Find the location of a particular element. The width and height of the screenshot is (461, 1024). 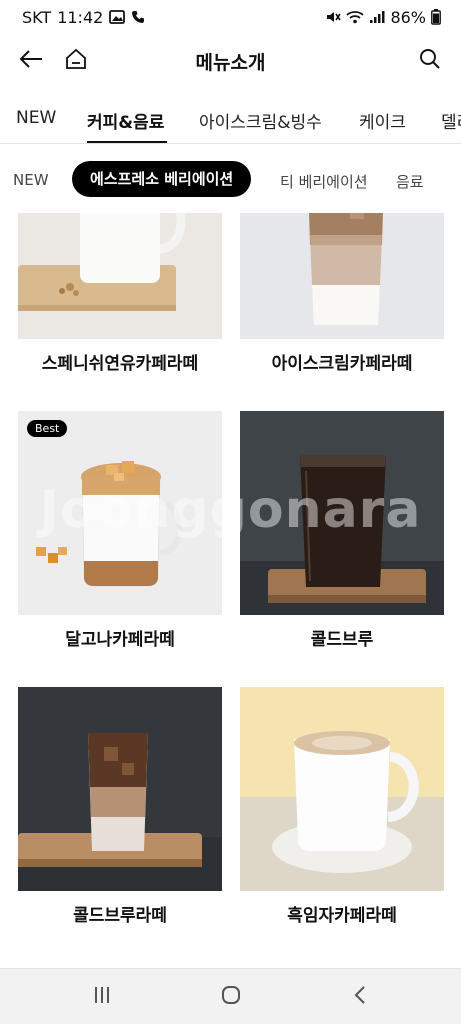

product-card: 콜드브루 is located at coordinates (342, 536).